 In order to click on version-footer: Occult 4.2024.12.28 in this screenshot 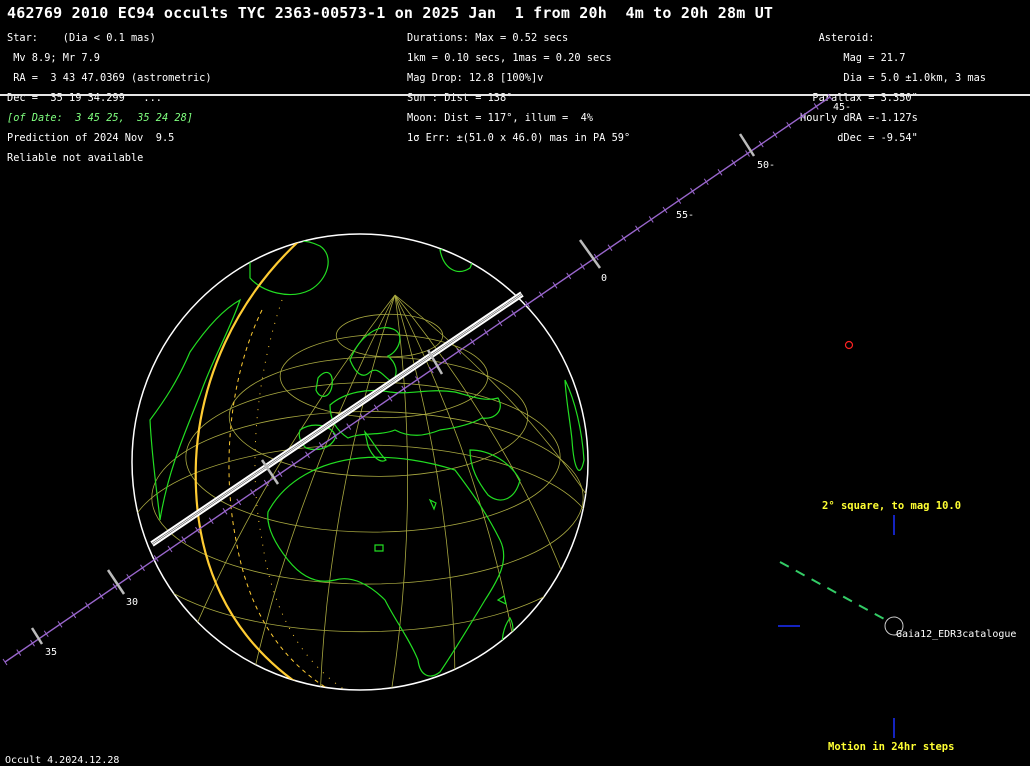, I will do `click(62, 760)`.